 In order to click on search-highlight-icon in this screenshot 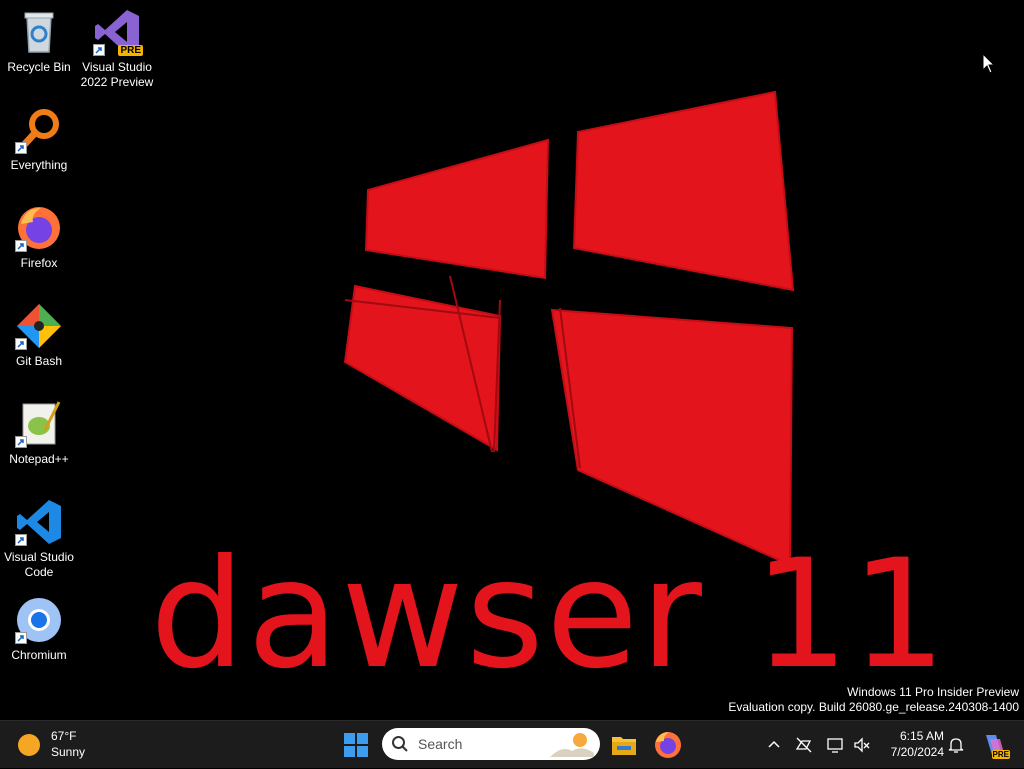, I will do `click(572, 745)`.